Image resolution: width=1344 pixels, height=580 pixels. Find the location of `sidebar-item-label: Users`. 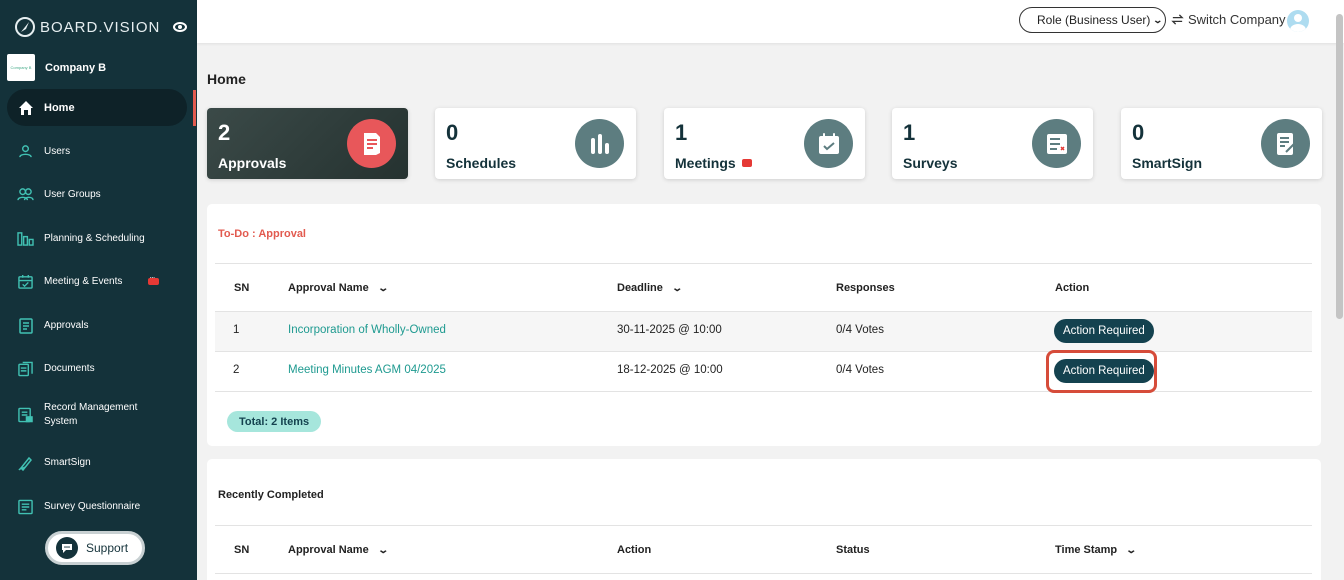

sidebar-item-label: Users is located at coordinates (57, 151).